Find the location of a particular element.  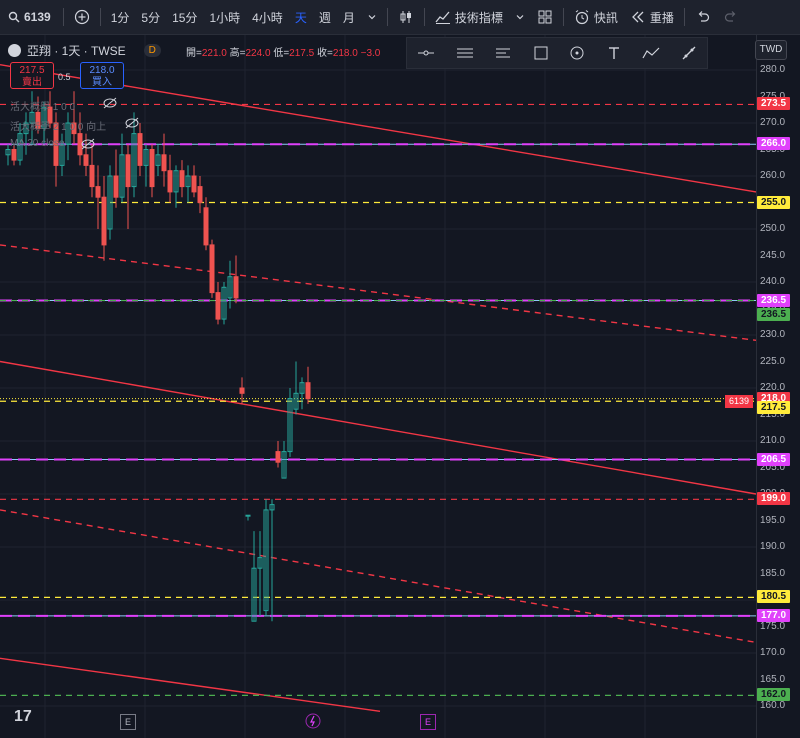

price-level-label: 266.0 is located at coordinates (773, 144).